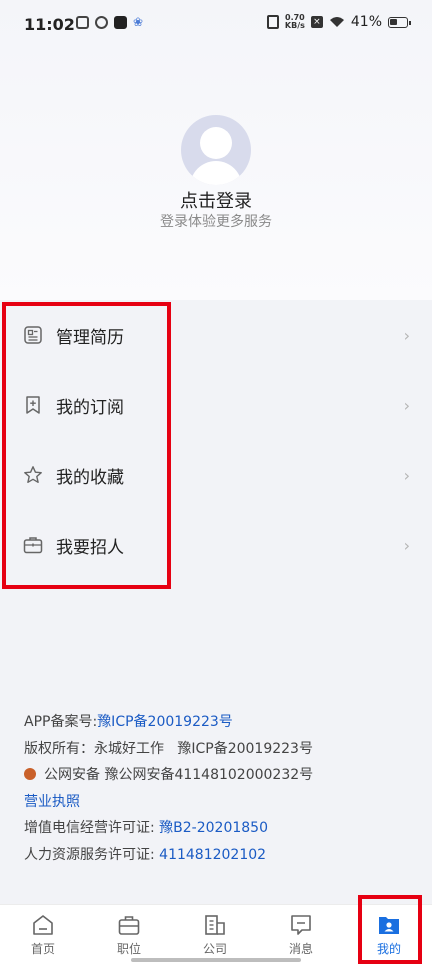  I want to click on star-icon, so click(33, 474).